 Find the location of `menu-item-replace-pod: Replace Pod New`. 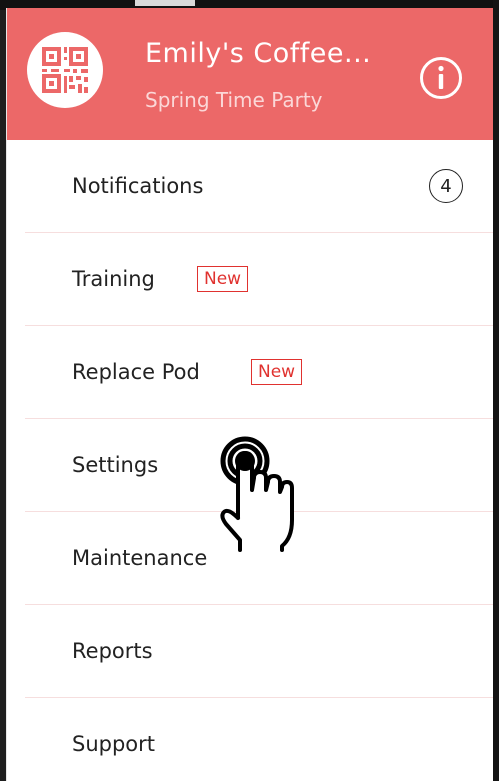

menu-item-replace-pod: Replace Pod New is located at coordinates (259, 372).